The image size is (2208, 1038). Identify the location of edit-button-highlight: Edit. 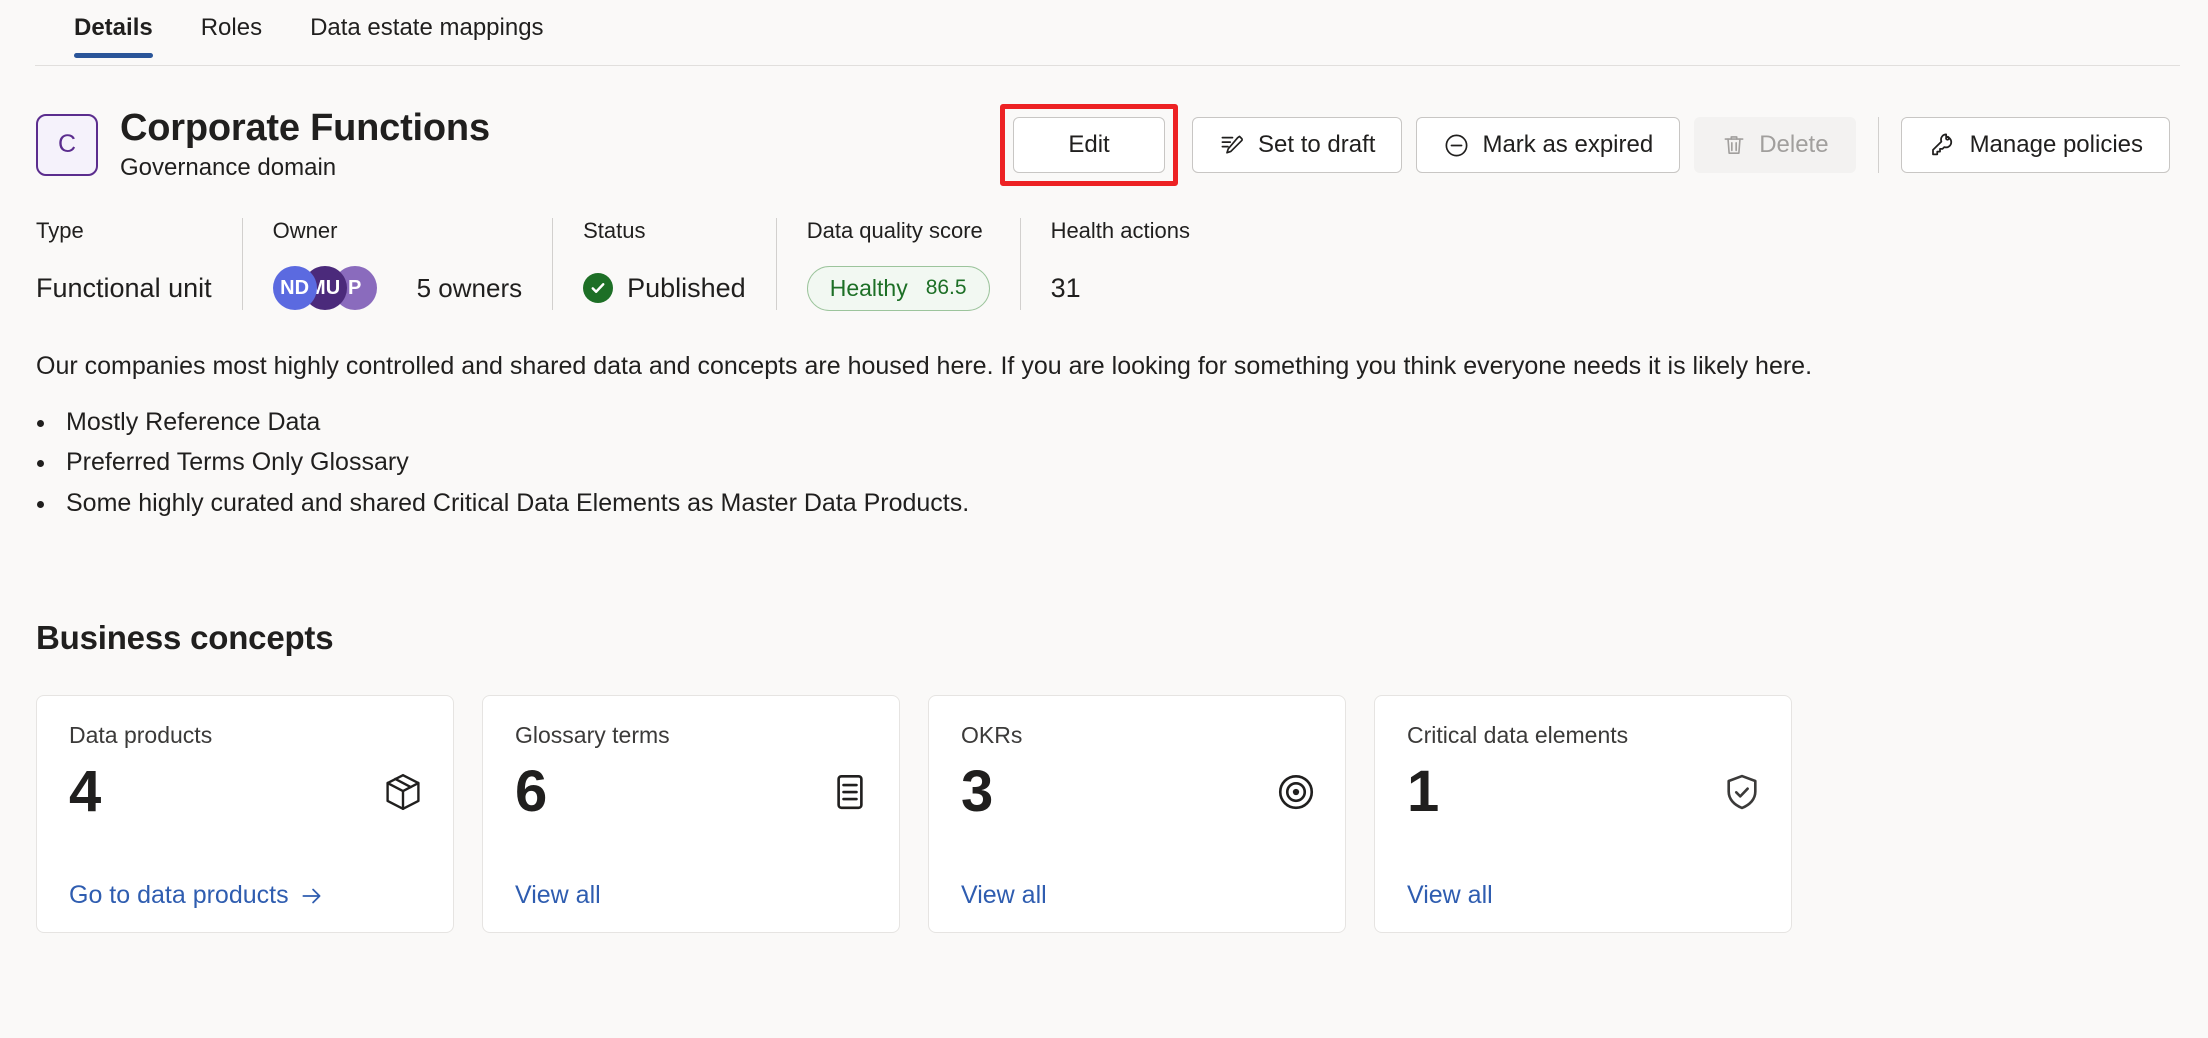
(1089, 145).